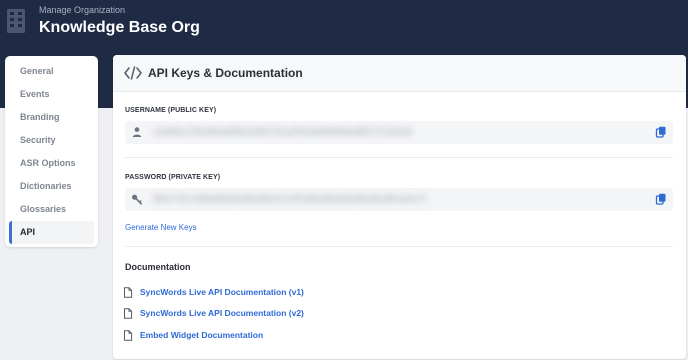 The height and width of the screenshot is (360, 688). I want to click on doc-link-label: Embed Widget Documentation, so click(201, 335).